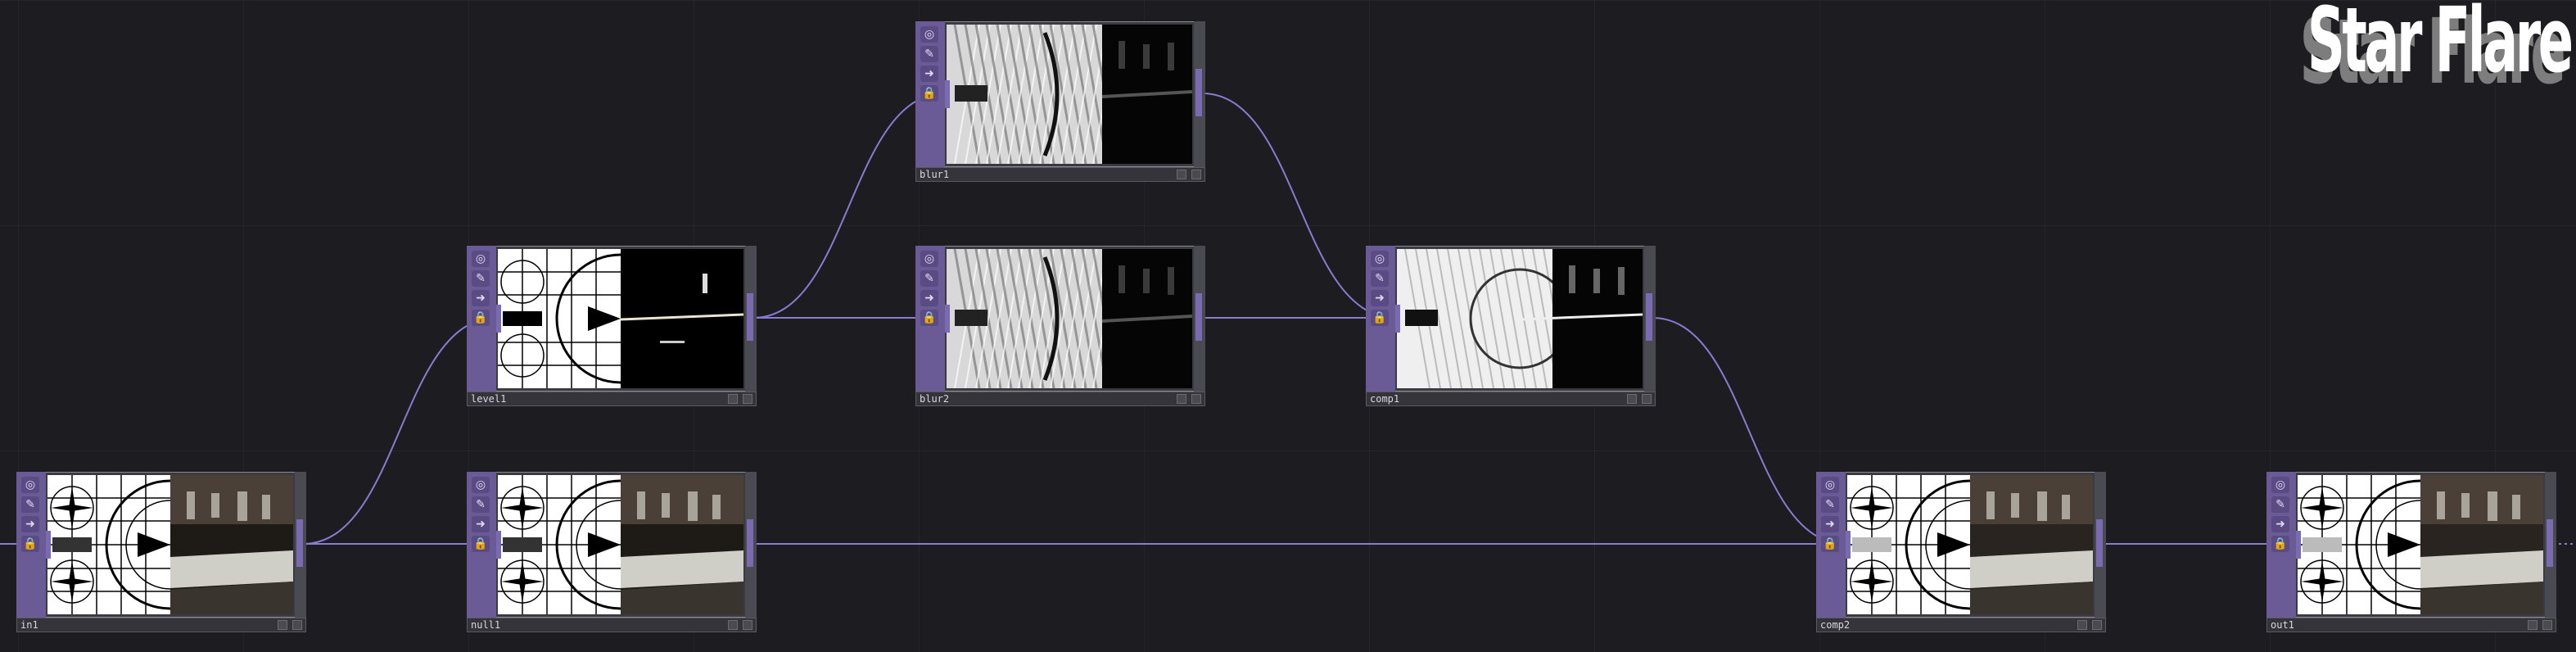 This screenshot has height=652, width=2576. I want to click on node-in1: ◎ ✎ ➜ 🔒 in1, so click(162, 552).